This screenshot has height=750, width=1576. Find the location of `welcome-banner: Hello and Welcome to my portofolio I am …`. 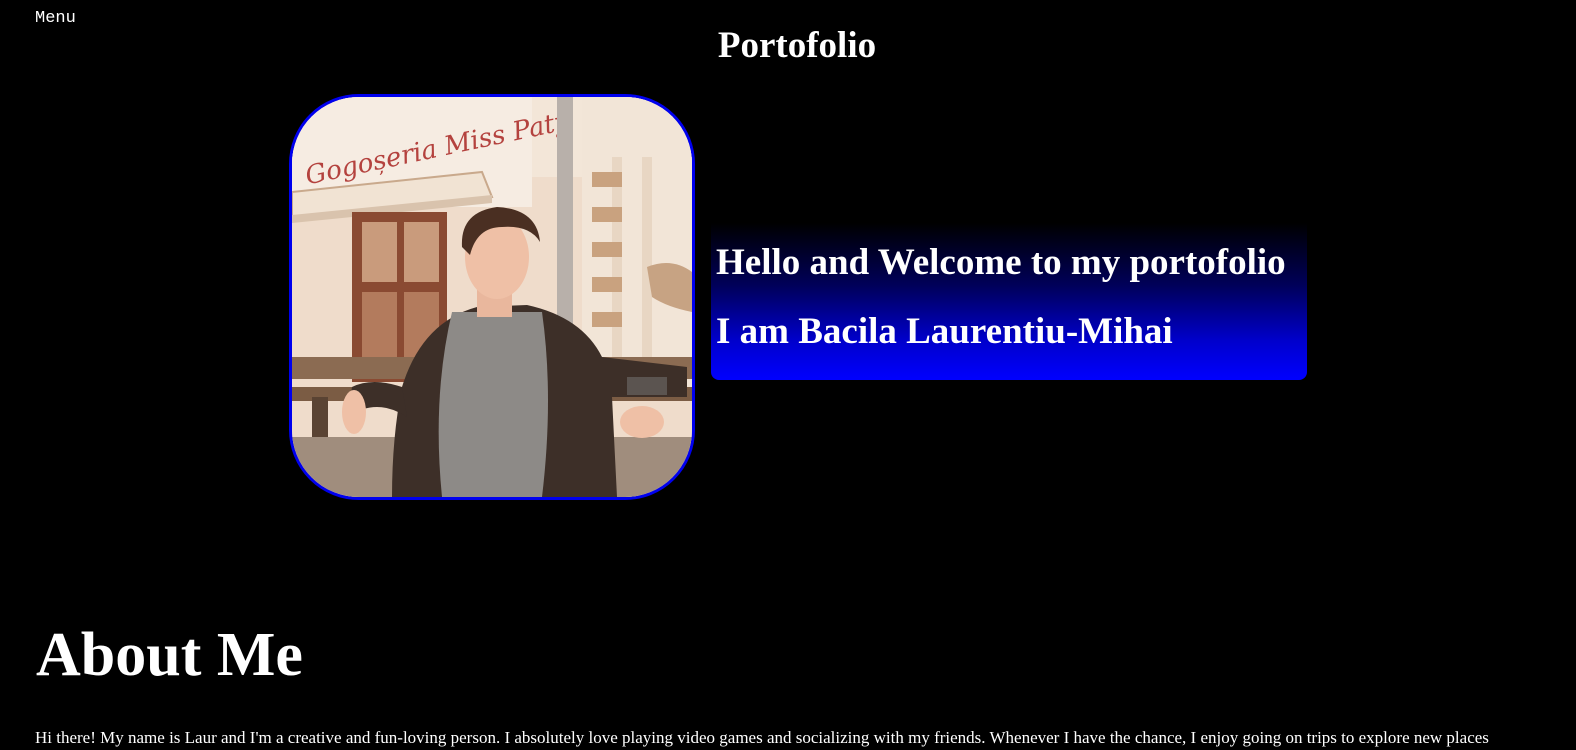

welcome-banner: Hello and Welcome to my portofolio I am … is located at coordinates (1009, 301).